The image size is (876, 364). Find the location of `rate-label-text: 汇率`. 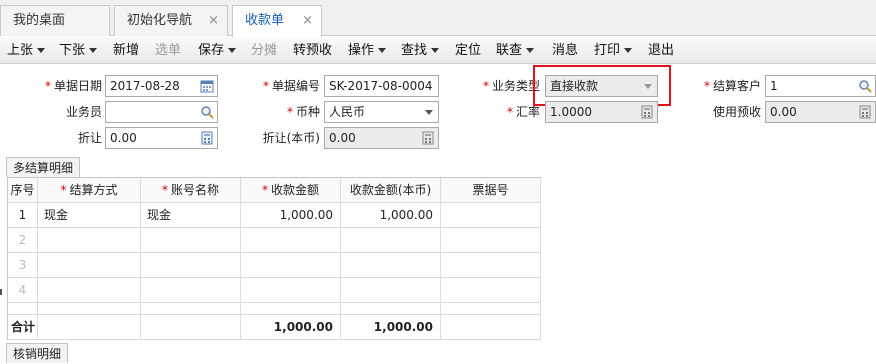

rate-label-text: 汇率 is located at coordinates (527, 112).